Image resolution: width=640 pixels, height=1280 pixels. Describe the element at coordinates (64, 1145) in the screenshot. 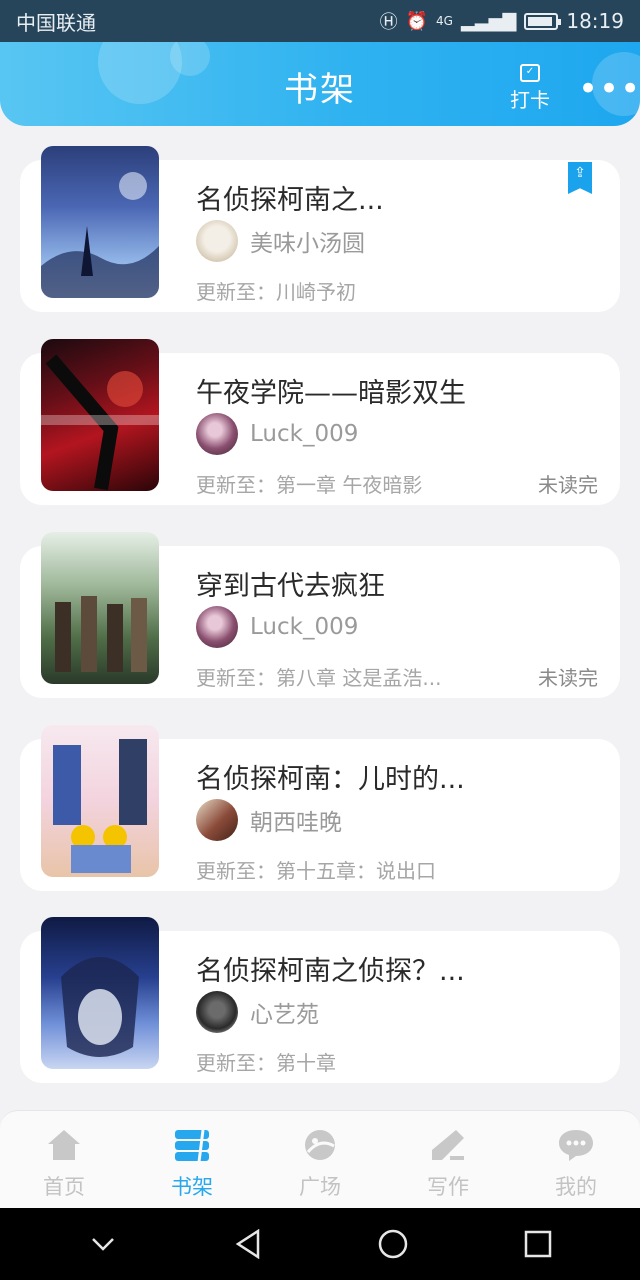

I see `home-icon` at that location.